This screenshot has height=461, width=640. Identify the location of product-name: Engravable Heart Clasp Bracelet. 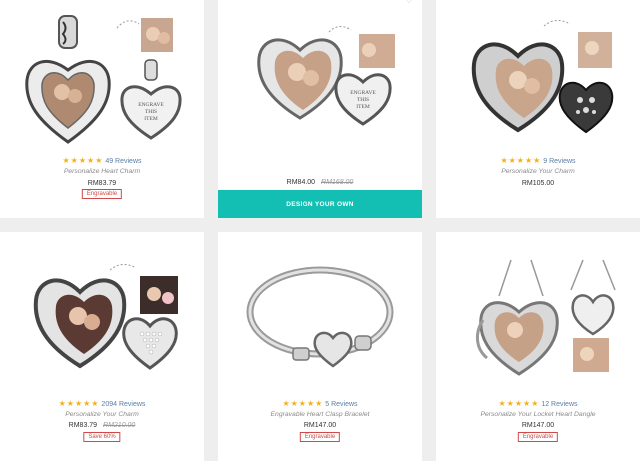
(320, 414).